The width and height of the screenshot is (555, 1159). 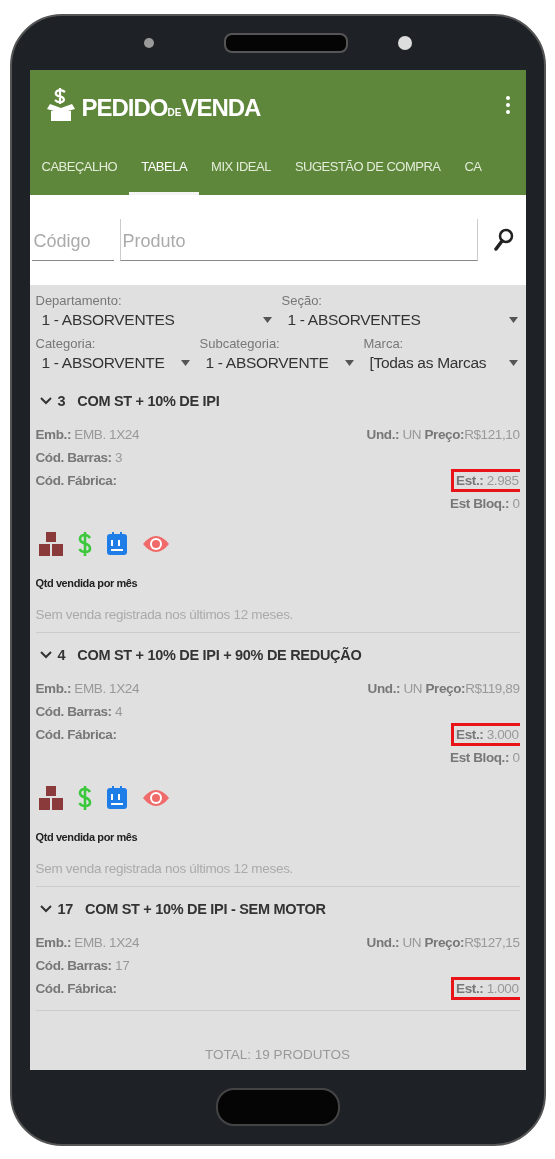 I want to click on sensor-icon, so click(x=404, y=43).